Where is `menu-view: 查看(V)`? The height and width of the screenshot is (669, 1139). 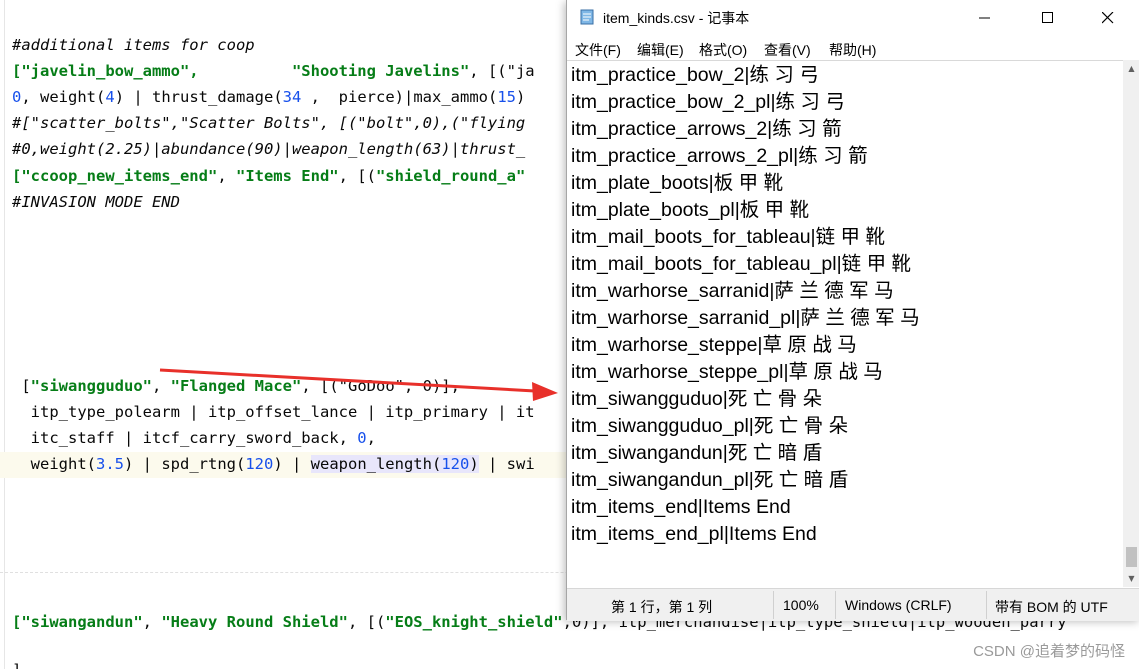
menu-view: 查看(V) is located at coordinates (787, 50).